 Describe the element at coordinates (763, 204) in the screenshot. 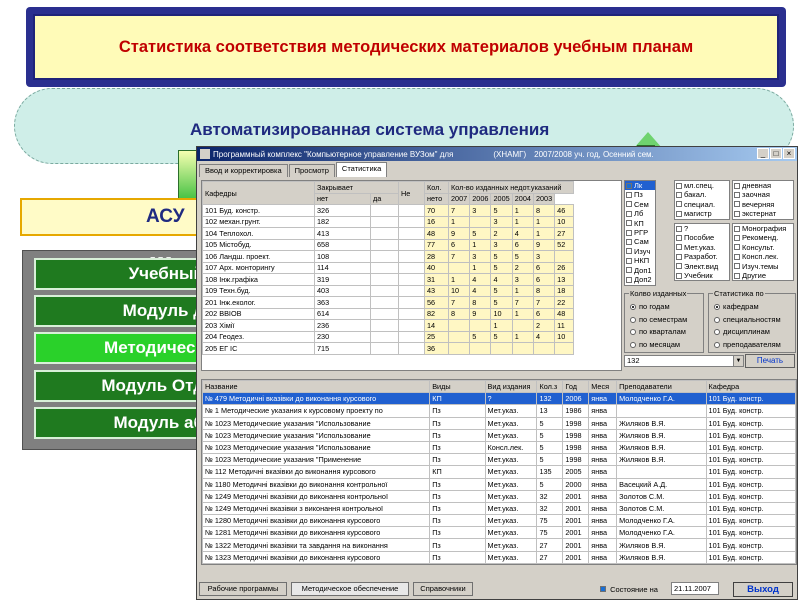

I see `form-item: вечерняя` at that location.